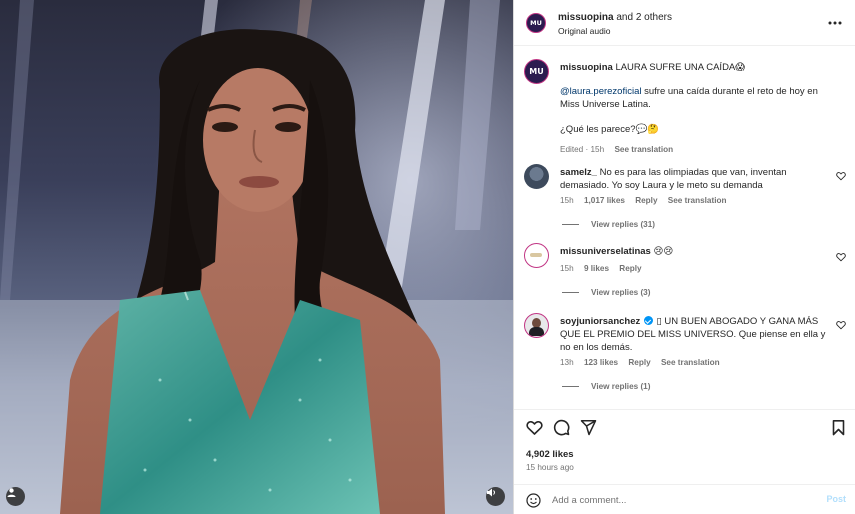 The height and width of the screenshot is (514, 855). I want to click on view-replies-button: View replies (3), so click(606, 292).